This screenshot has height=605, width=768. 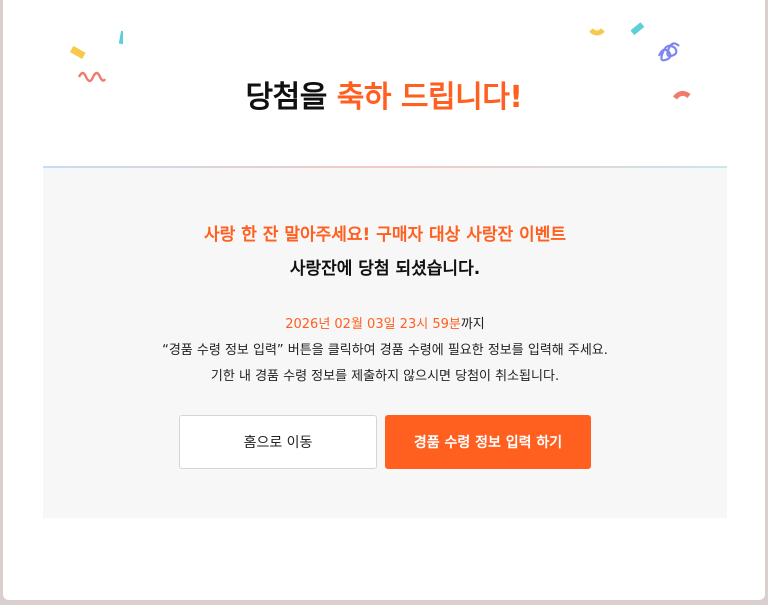 I want to click on enter-prize-info-button: 경품 수령 정보 입력 하기, so click(x=488, y=442).